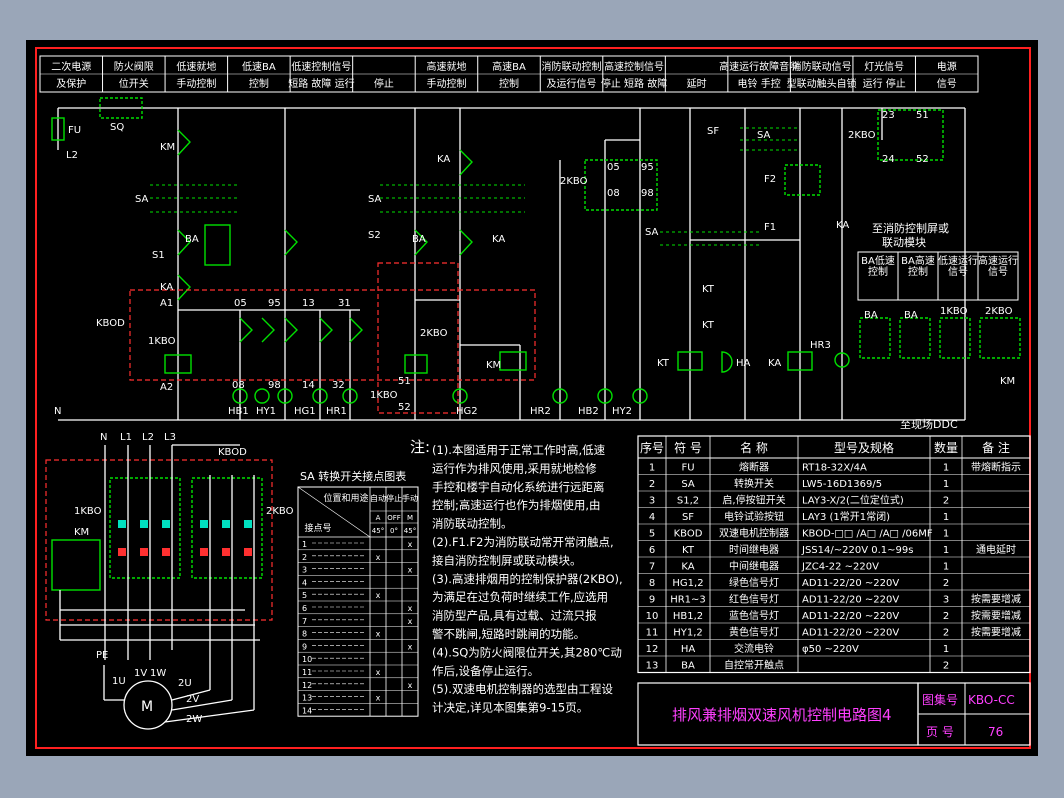  Describe the element at coordinates (308, 303) in the screenshot. I see `label-13: 13` at that location.